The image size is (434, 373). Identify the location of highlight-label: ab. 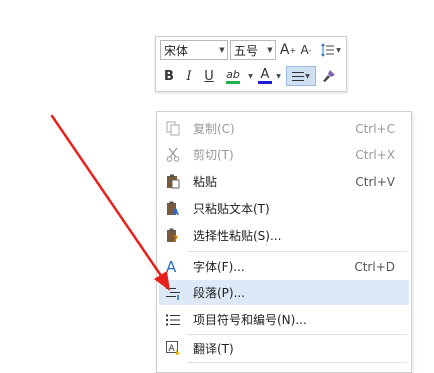
(233, 74).